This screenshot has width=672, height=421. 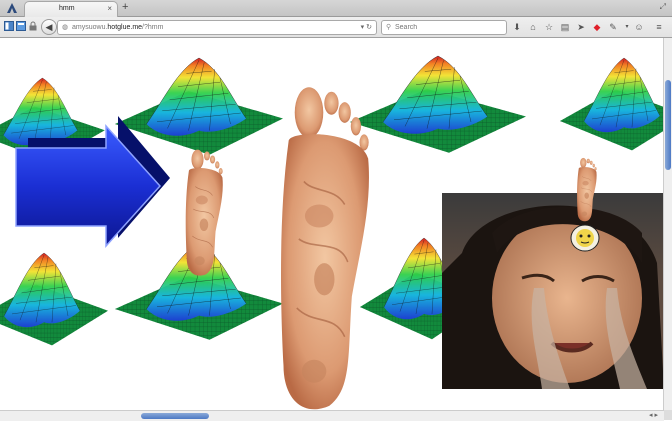 What do you see at coordinates (581, 27) in the screenshot?
I see `share-icon: ➤` at bounding box center [581, 27].